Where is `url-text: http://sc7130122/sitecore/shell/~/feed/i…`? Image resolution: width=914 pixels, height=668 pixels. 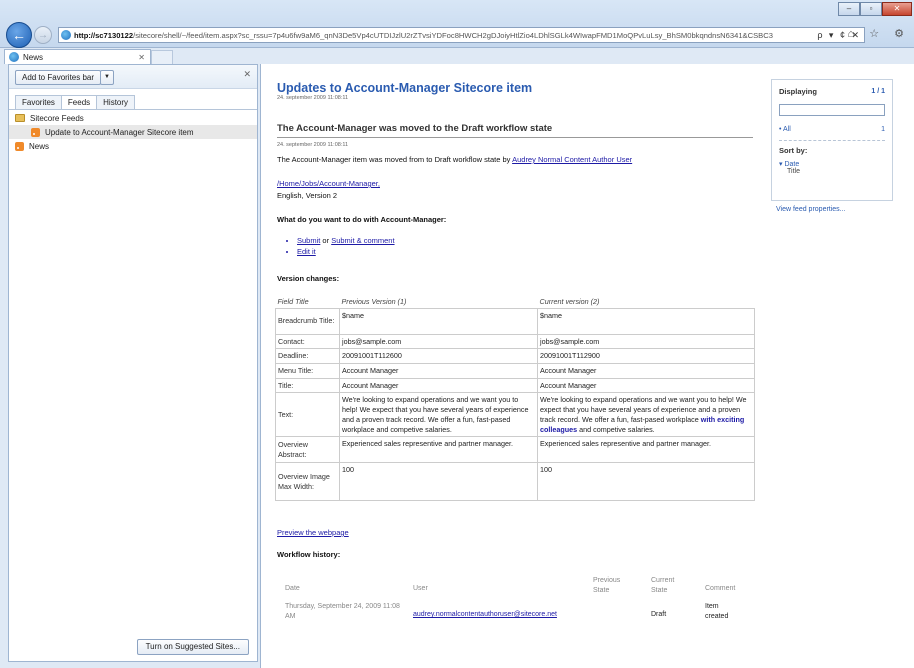
url-text: http://sc7130122/sitecore/shell/~/feed/i… is located at coordinates (444, 35).